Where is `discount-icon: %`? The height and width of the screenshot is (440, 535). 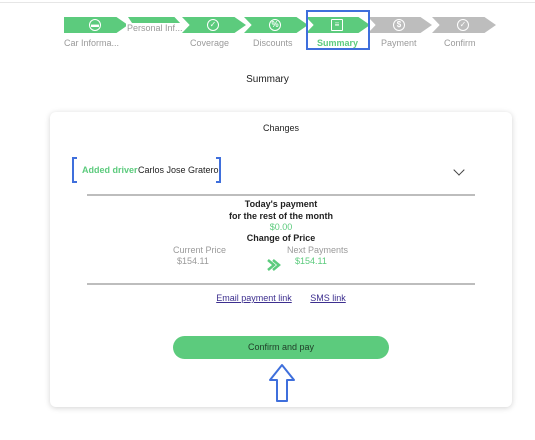
discount-icon: % is located at coordinates (275, 25).